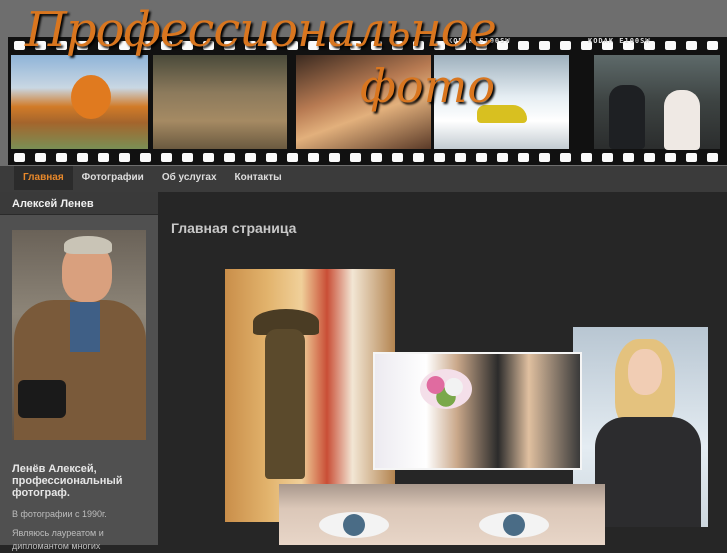 The width and height of the screenshot is (727, 553). I want to click on sidebar-title: Алексей Ленев, so click(53, 204).